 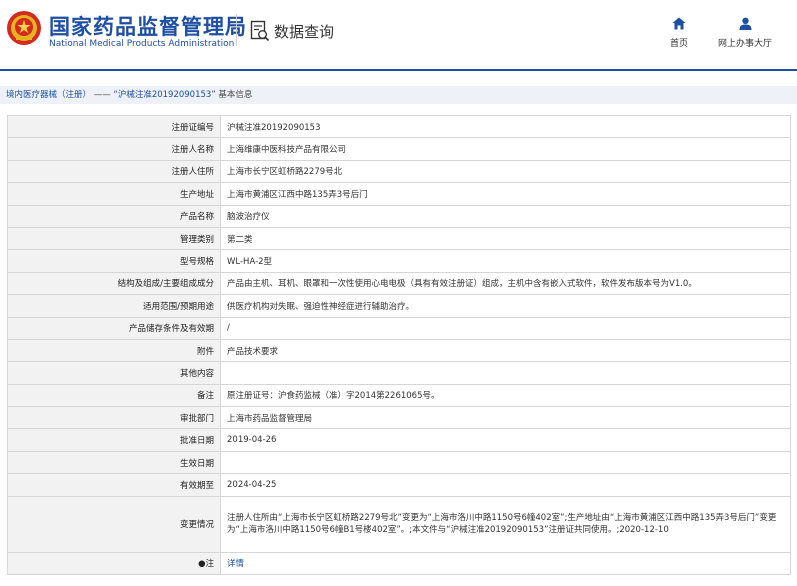 What do you see at coordinates (114, 306) in the screenshot?
I see `label-scope: 适用范围/预期用途` at bounding box center [114, 306].